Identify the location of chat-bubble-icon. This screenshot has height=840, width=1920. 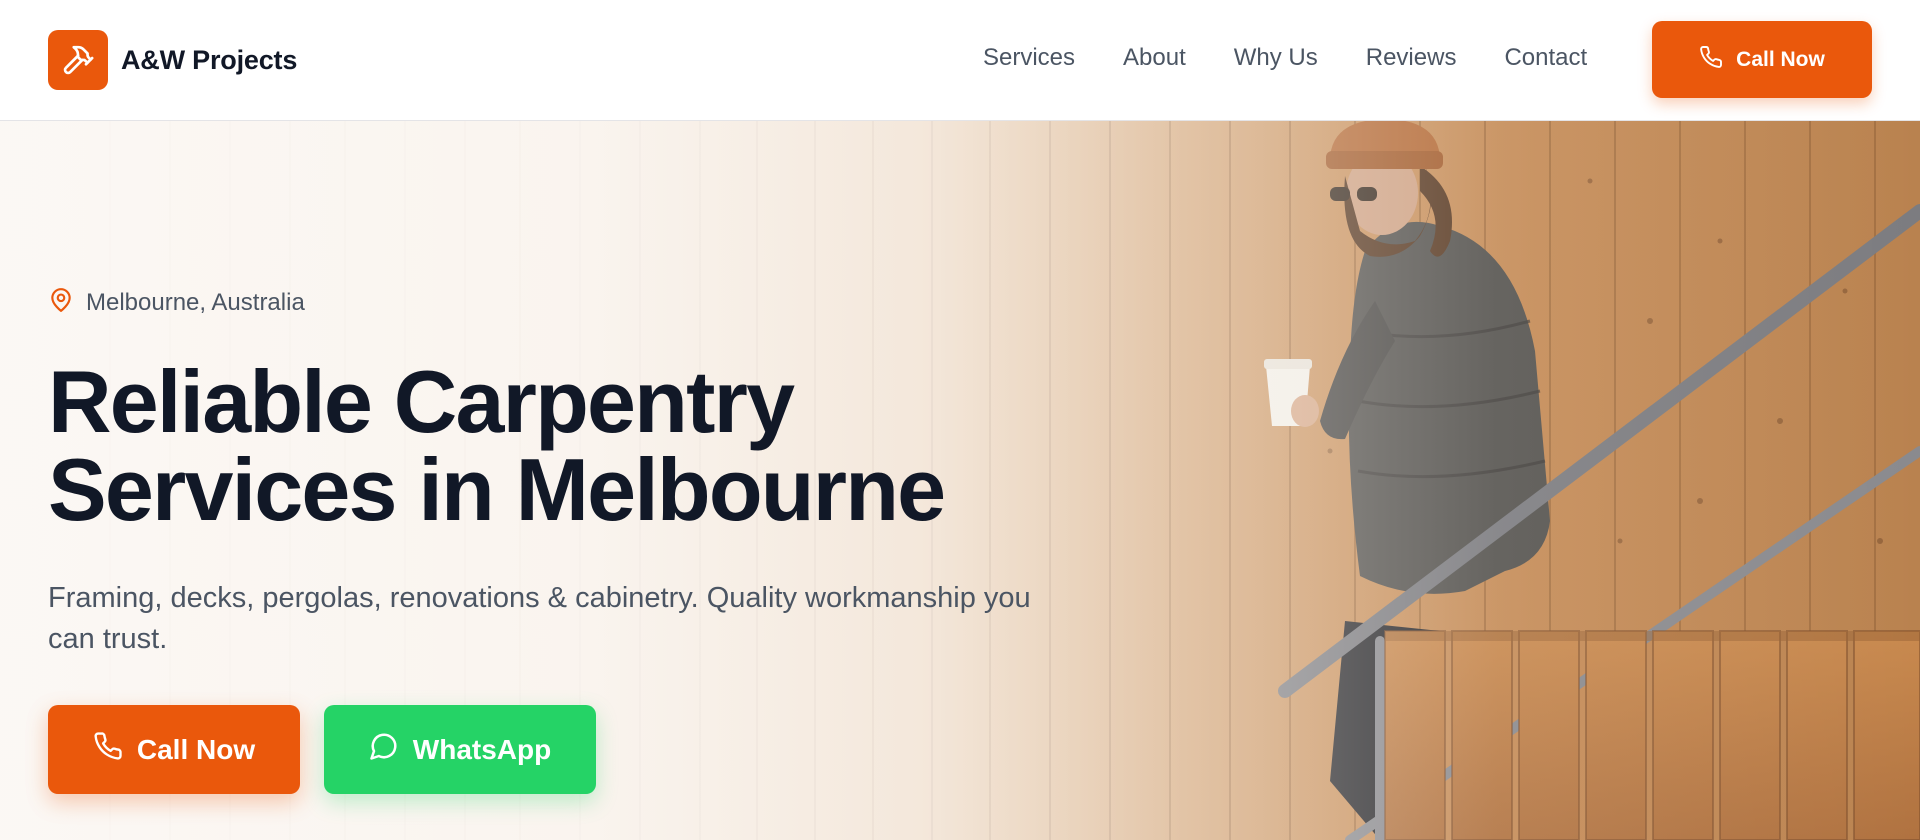
(384, 749).